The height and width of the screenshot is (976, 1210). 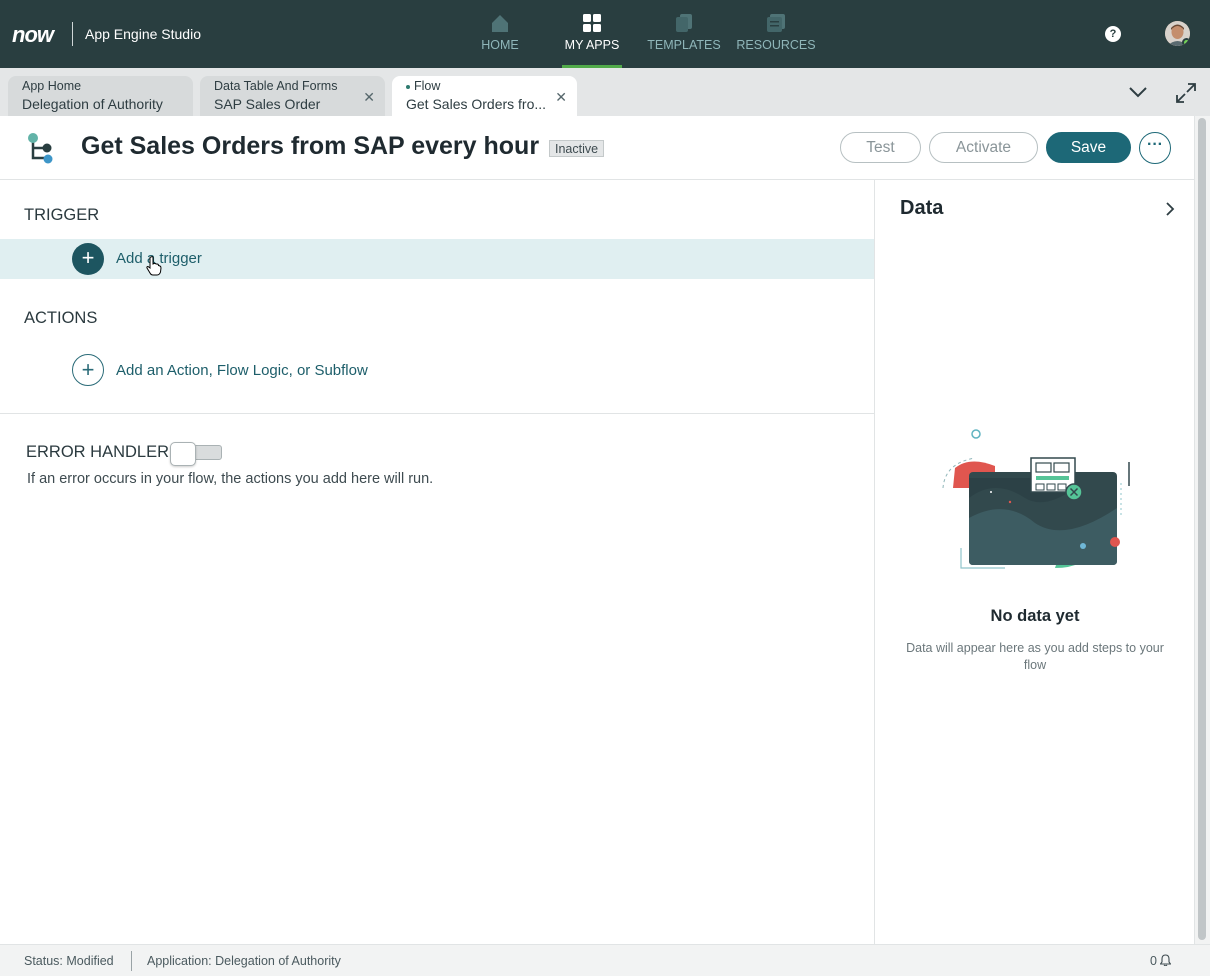 I want to click on section-divider, so click(x=437, y=413).